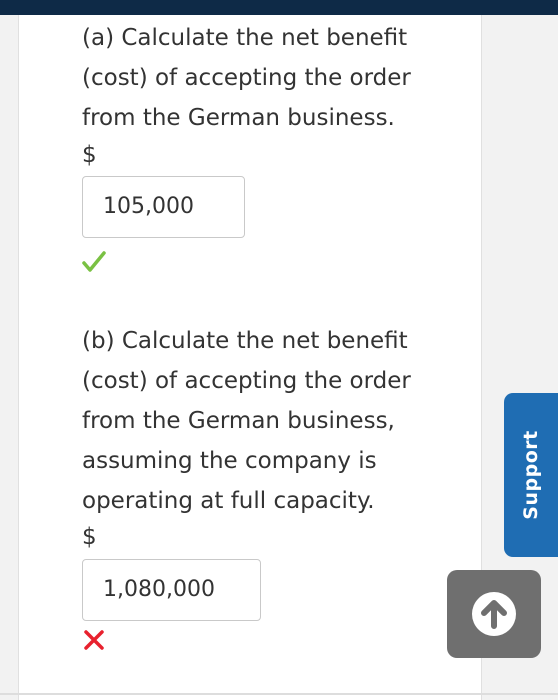 This screenshot has width=558, height=700. Describe the element at coordinates (163, 207) in the screenshot. I see `answer-input-a: 105,000` at that location.